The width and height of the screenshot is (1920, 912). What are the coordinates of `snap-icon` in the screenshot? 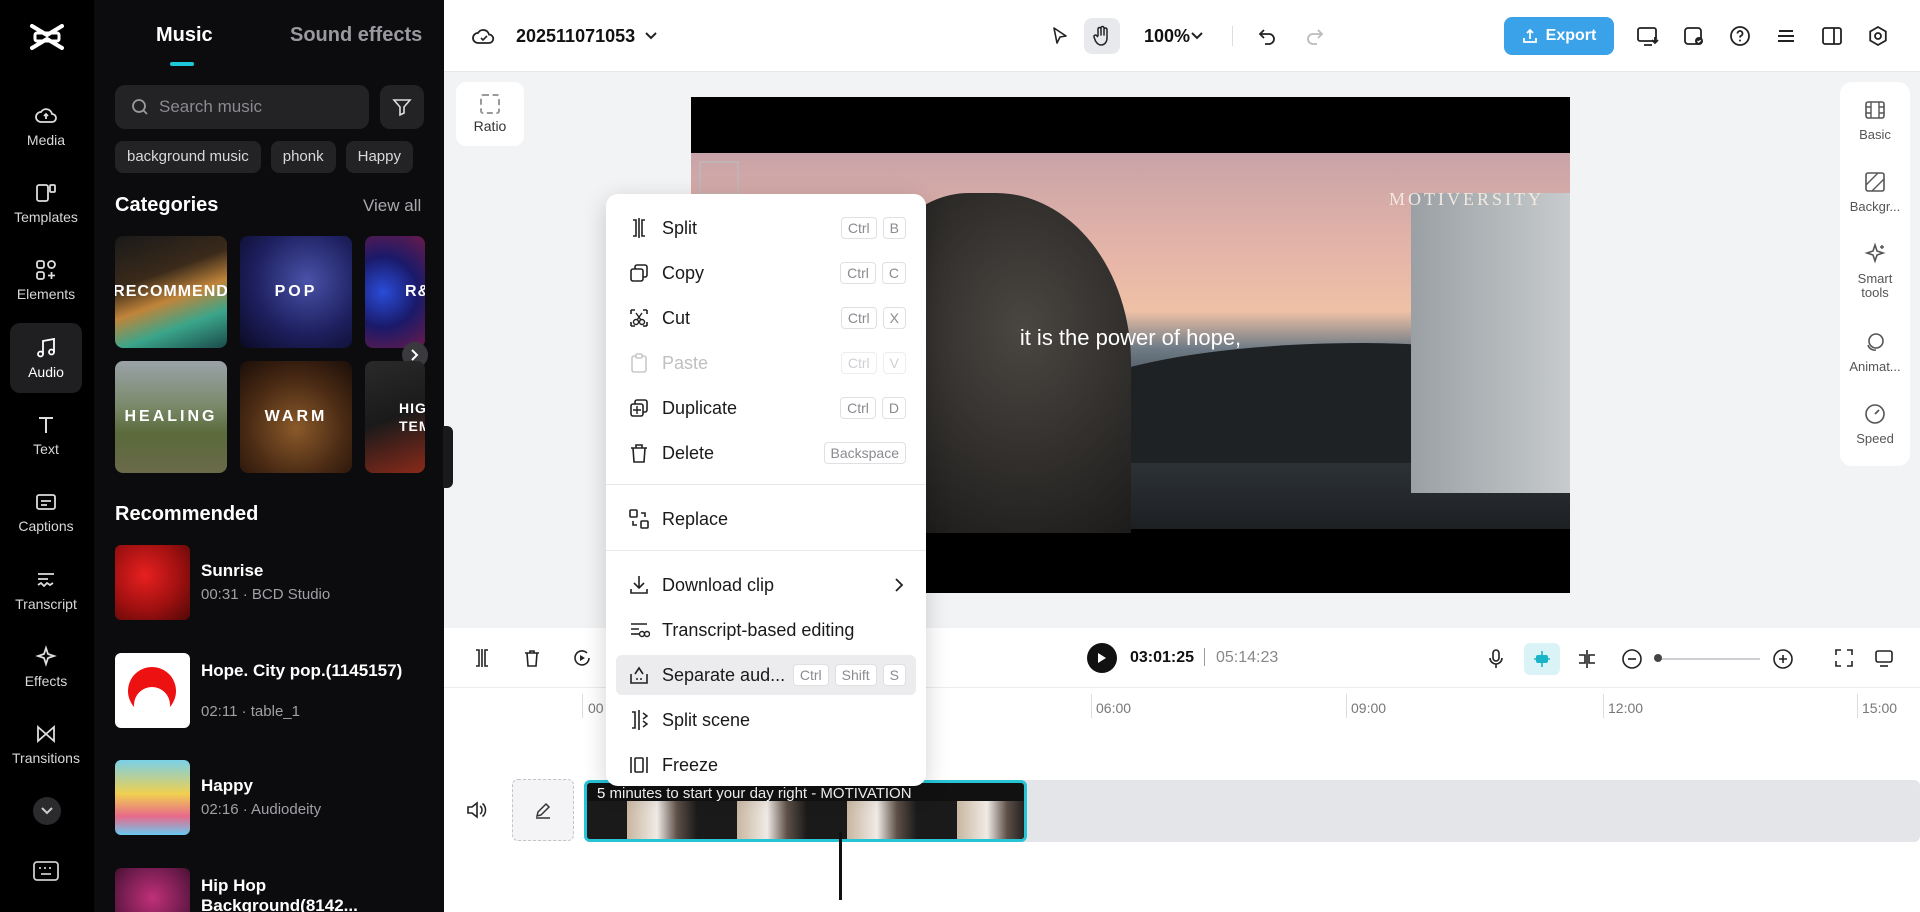 It's located at (1542, 659).